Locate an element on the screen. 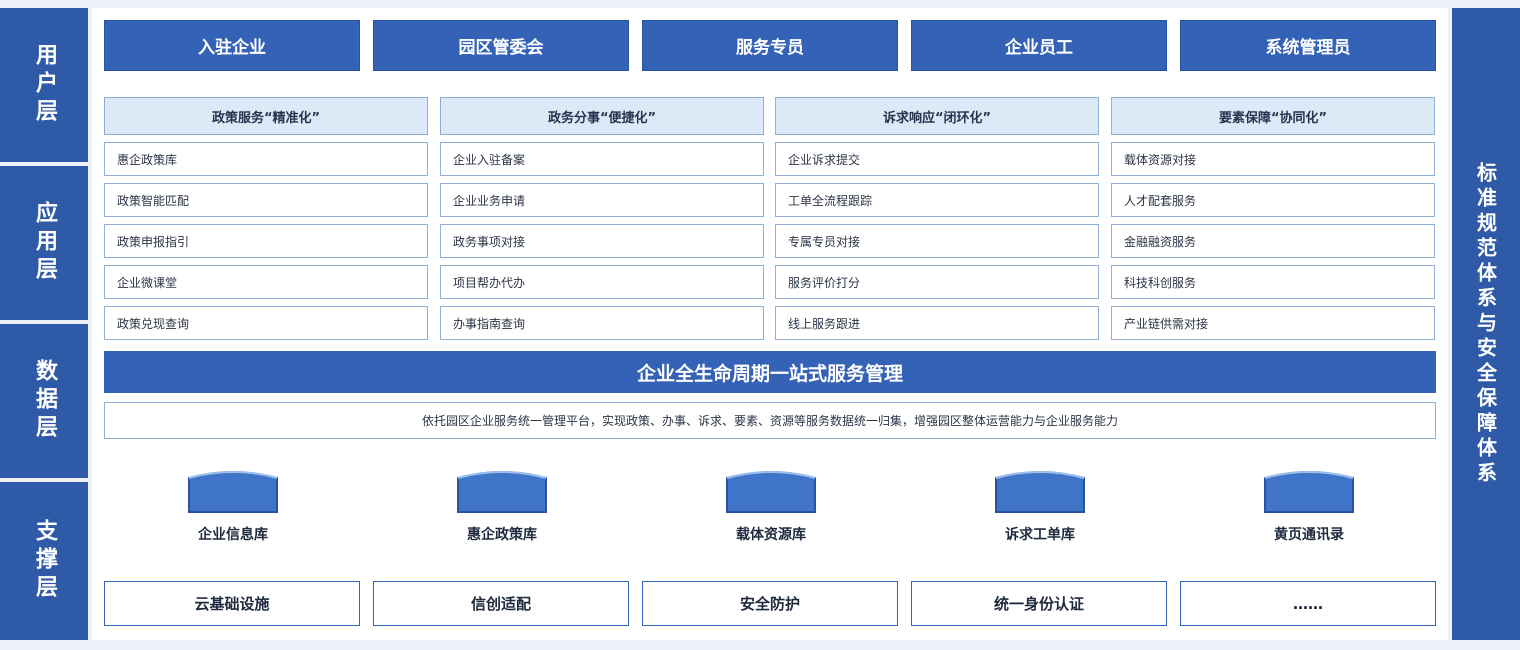  list-item: 科技科创服务 is located at coordinates (1273, 282).